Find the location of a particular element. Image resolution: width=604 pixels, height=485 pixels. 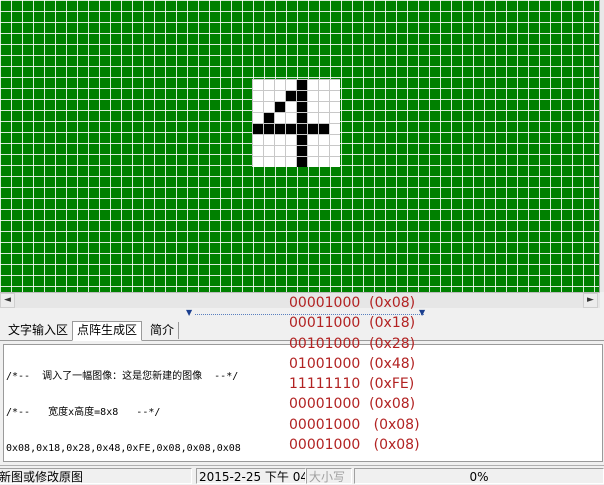

binary-row: 01001000 (0x48) is located at coordinates (352, 363).